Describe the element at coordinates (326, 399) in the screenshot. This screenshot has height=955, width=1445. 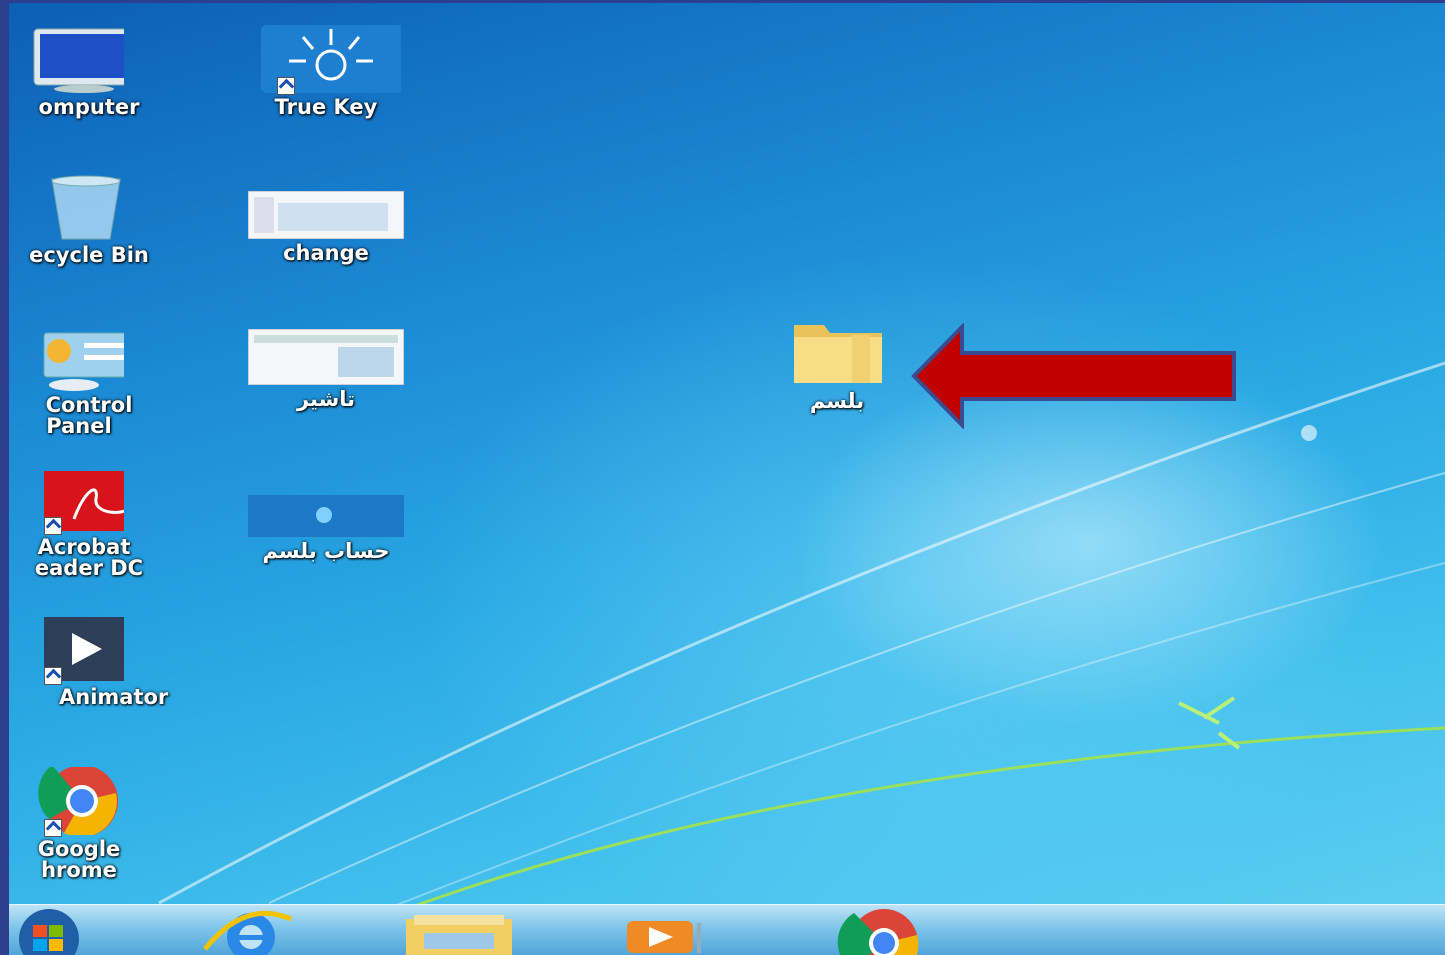
I see `desktop-icon-label: تاشير` at that location.